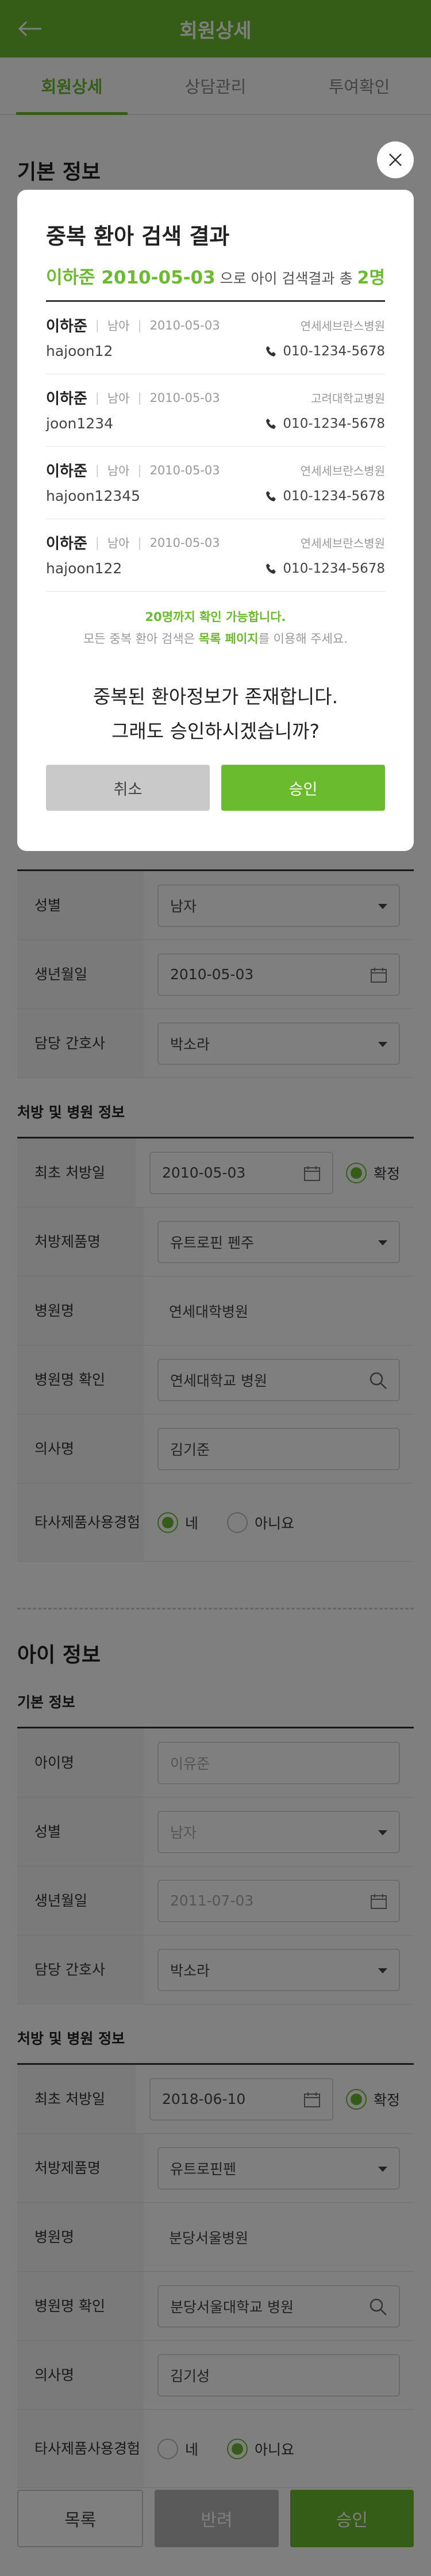  I want to click on result-id: hajoon12345, so click(93, 496).